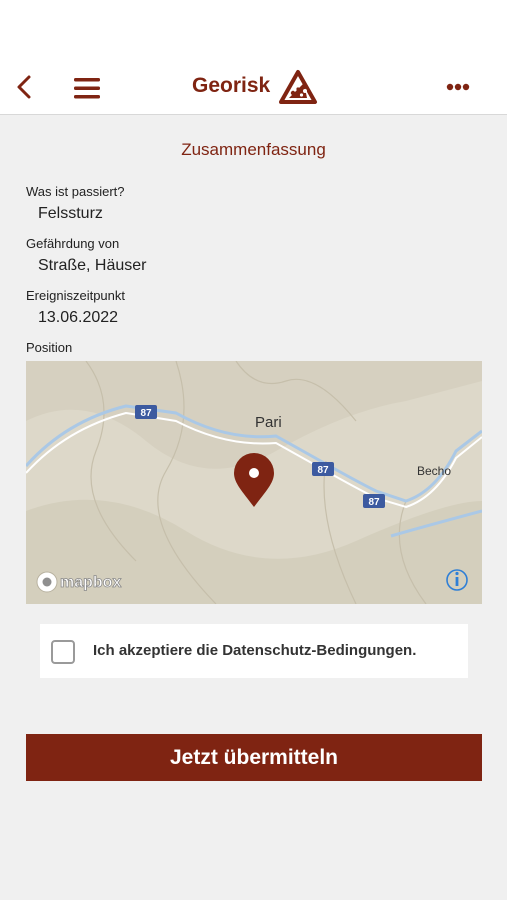 The image size is (507, 900). What do you see at coordinates (75, 295) in the screenshot?
I see `time-label: Ereigniszeitpunkt` at bounding box center [75, 295].